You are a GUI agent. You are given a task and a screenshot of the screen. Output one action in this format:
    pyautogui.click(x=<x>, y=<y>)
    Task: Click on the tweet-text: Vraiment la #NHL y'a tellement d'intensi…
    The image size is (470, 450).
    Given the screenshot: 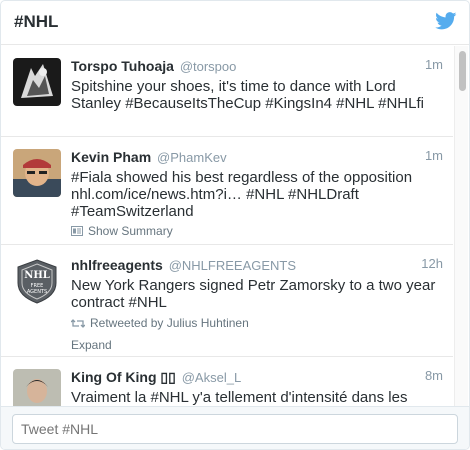 What is the action you would take?
    pyautogui.click(x=239, y=397)
    